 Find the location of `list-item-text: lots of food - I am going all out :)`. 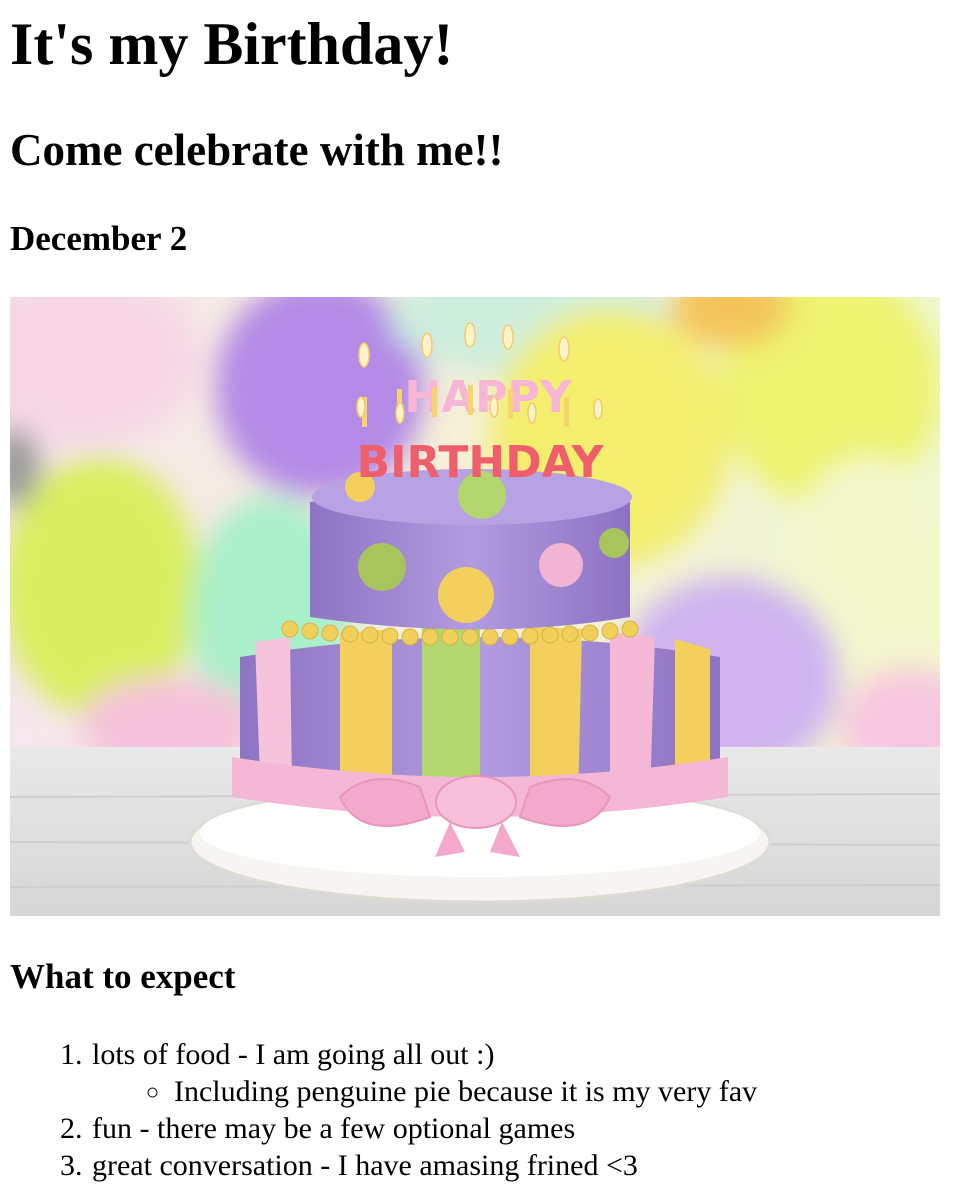

list-item-text: lots of food - I am going all out :) is located at coordinates (293, 1054).